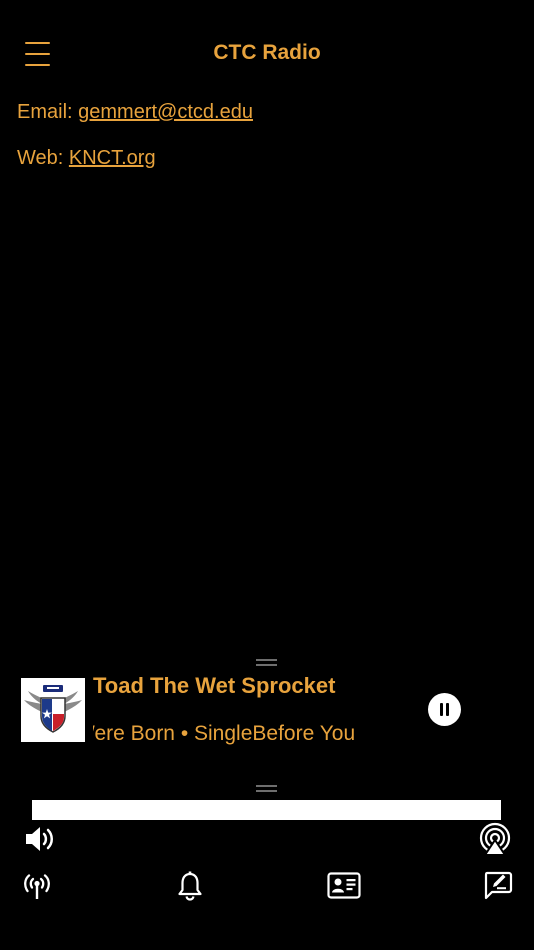  What do you see at coordinates (266, 663) in the screenshot?
I see `player-drag-handle` at bounding box center [266, 663].